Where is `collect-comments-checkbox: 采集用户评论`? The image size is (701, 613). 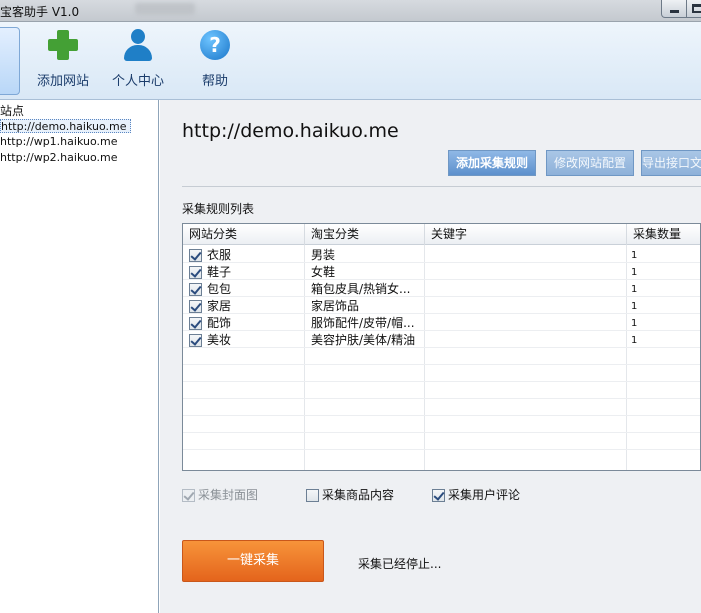 collect-comments-checkbox: 采集用户评论 is located at coordinates (476, 496).